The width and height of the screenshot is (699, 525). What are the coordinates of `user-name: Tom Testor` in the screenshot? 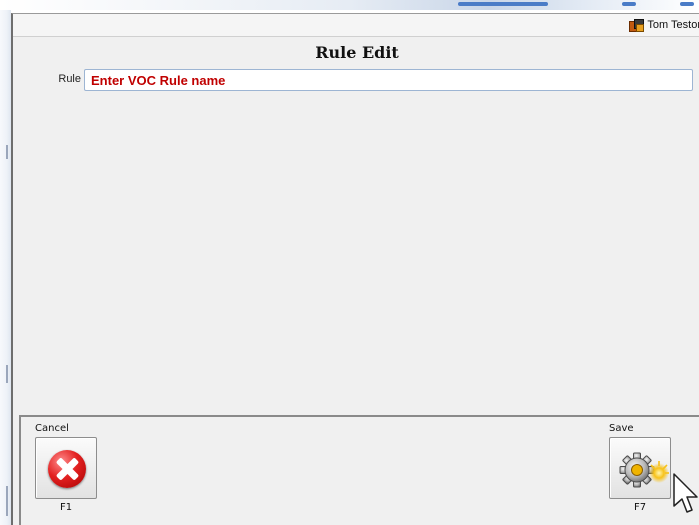 It's located at (673, 25).